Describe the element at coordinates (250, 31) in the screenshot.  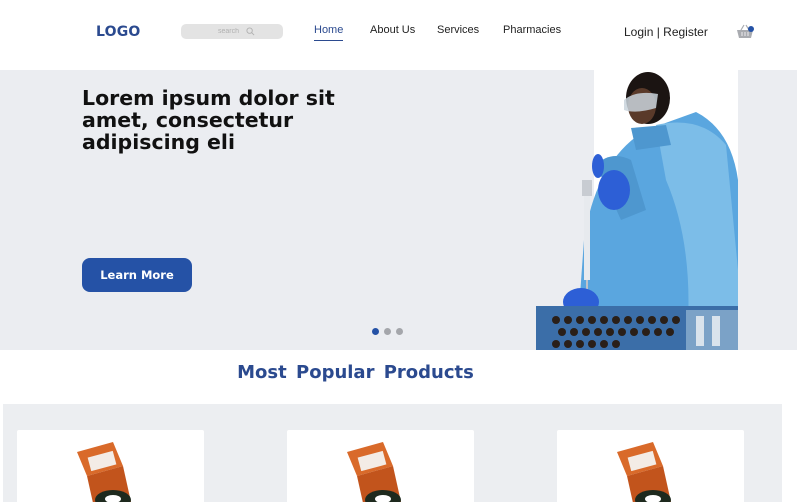
I see `search-icon` at that location.